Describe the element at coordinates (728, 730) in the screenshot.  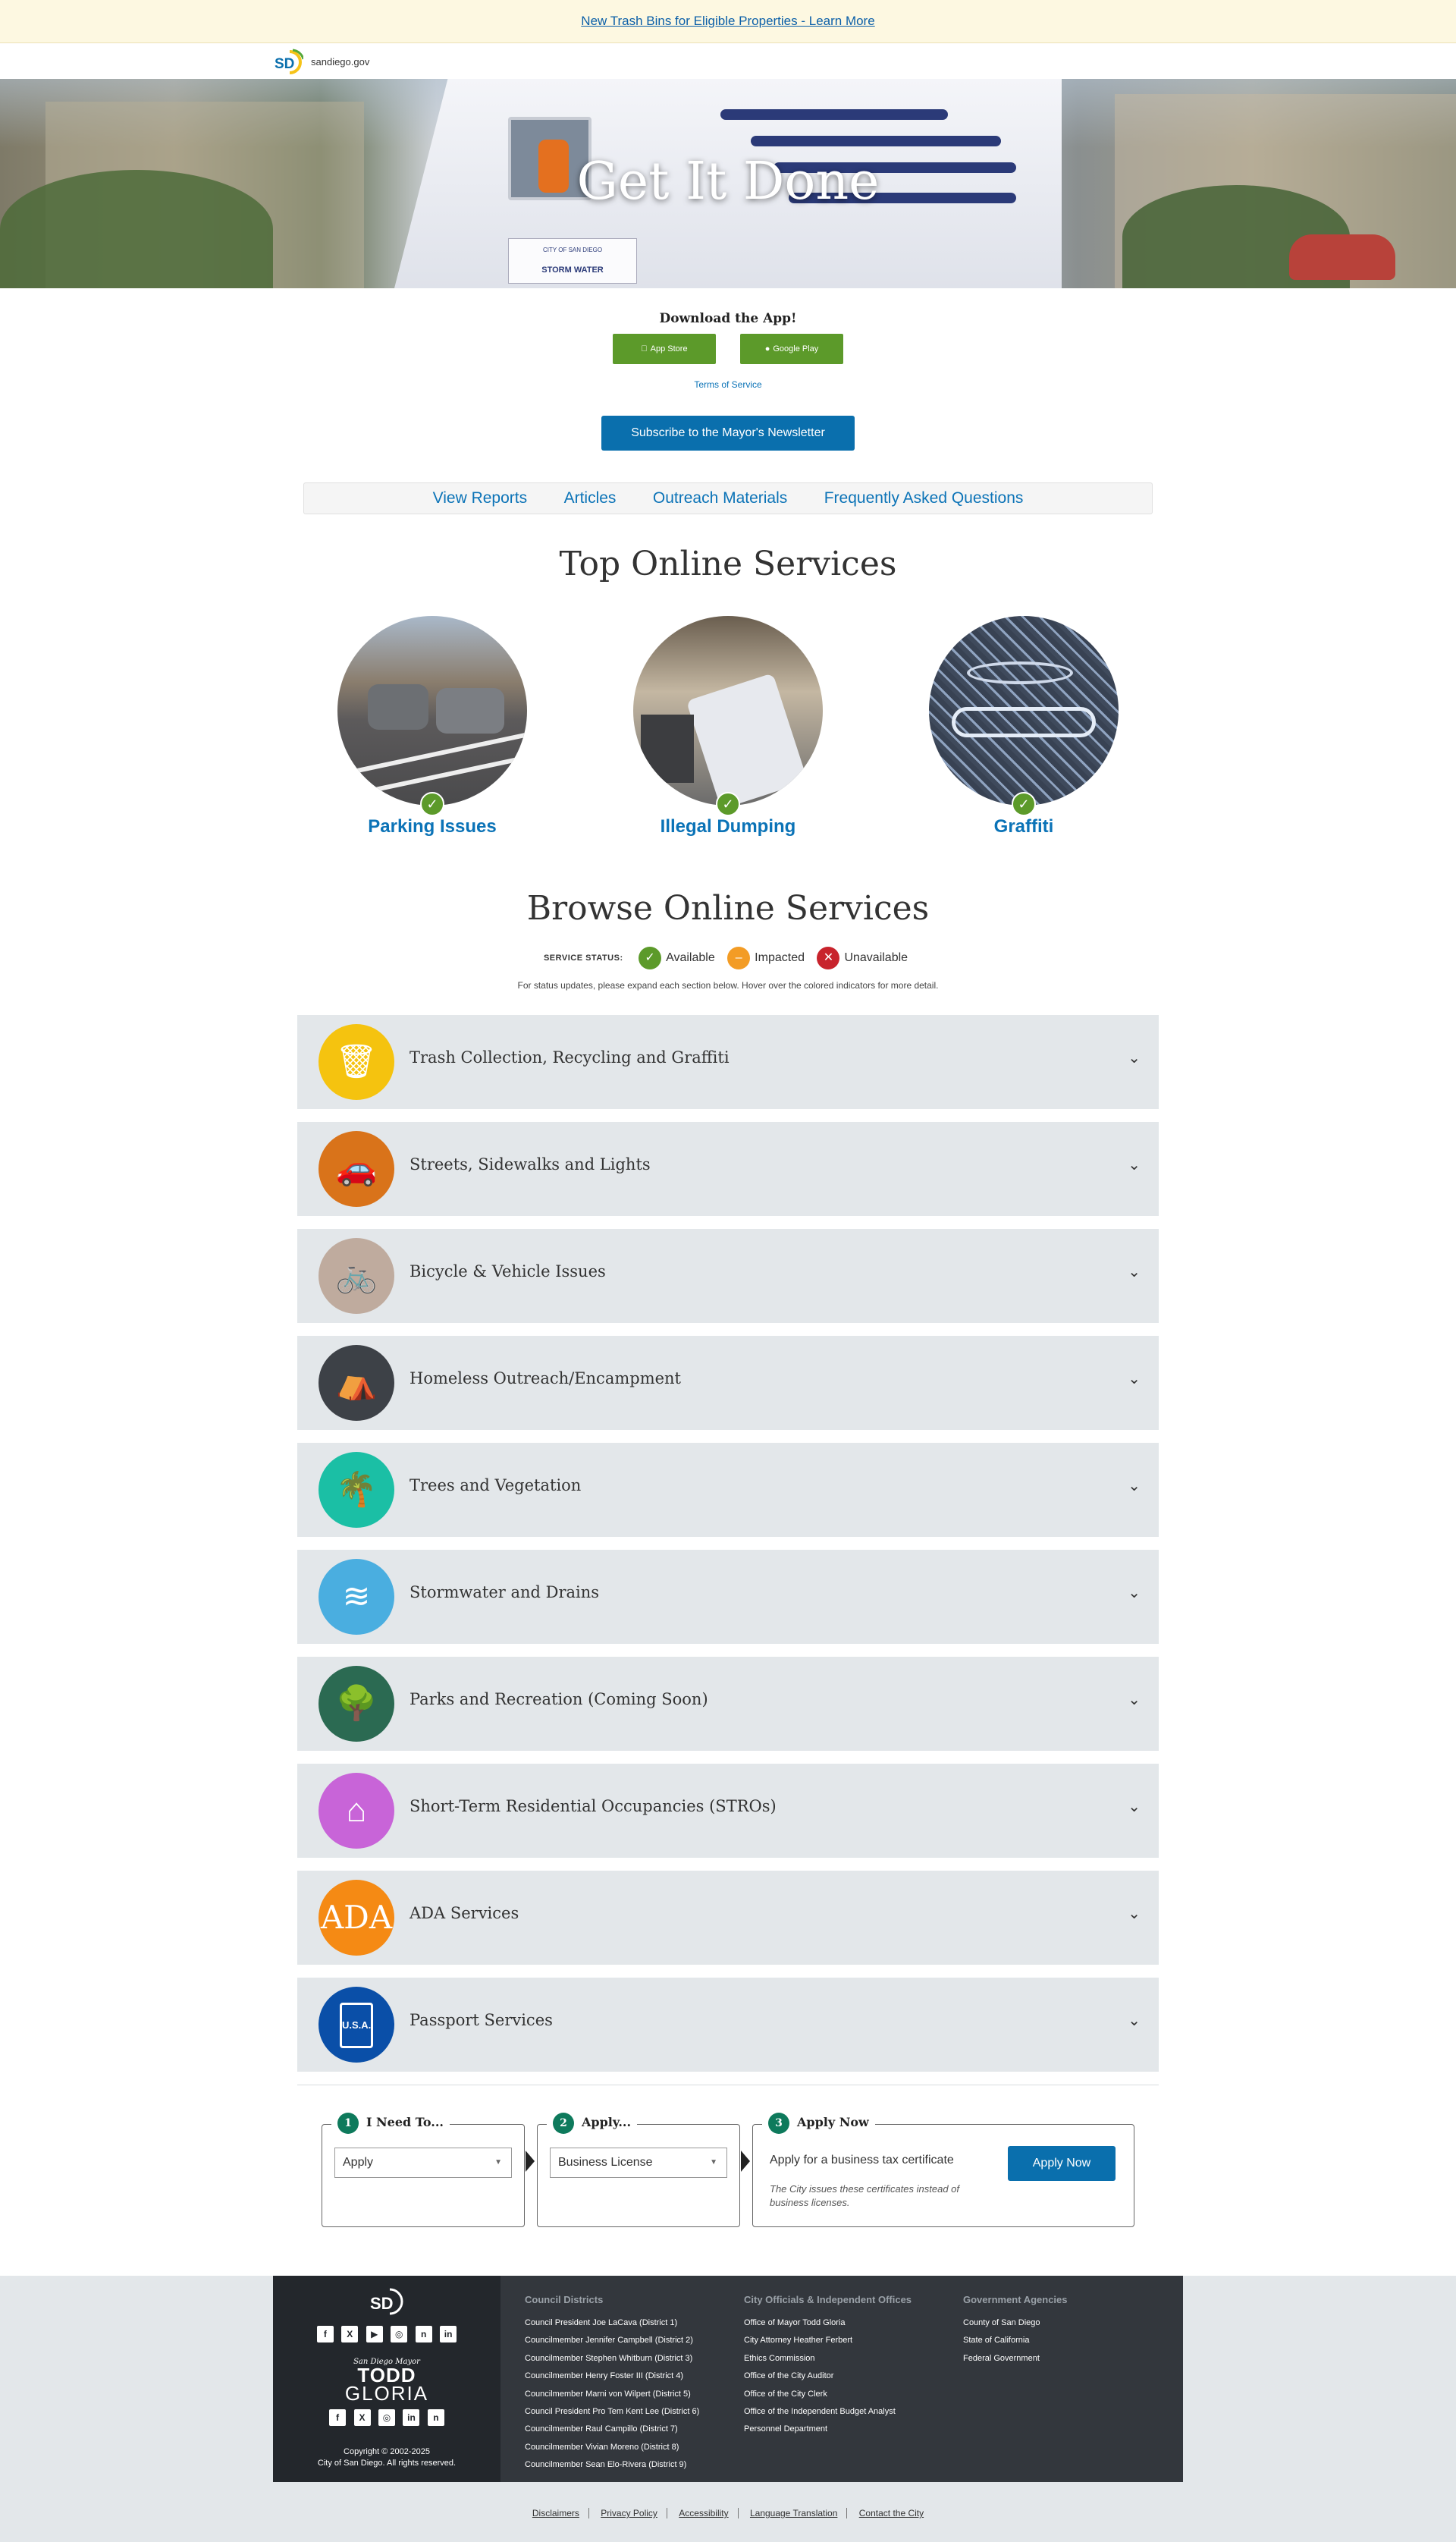
I see `top-service-illegal-dumping: ✓ Illegal Dumping` at that location.